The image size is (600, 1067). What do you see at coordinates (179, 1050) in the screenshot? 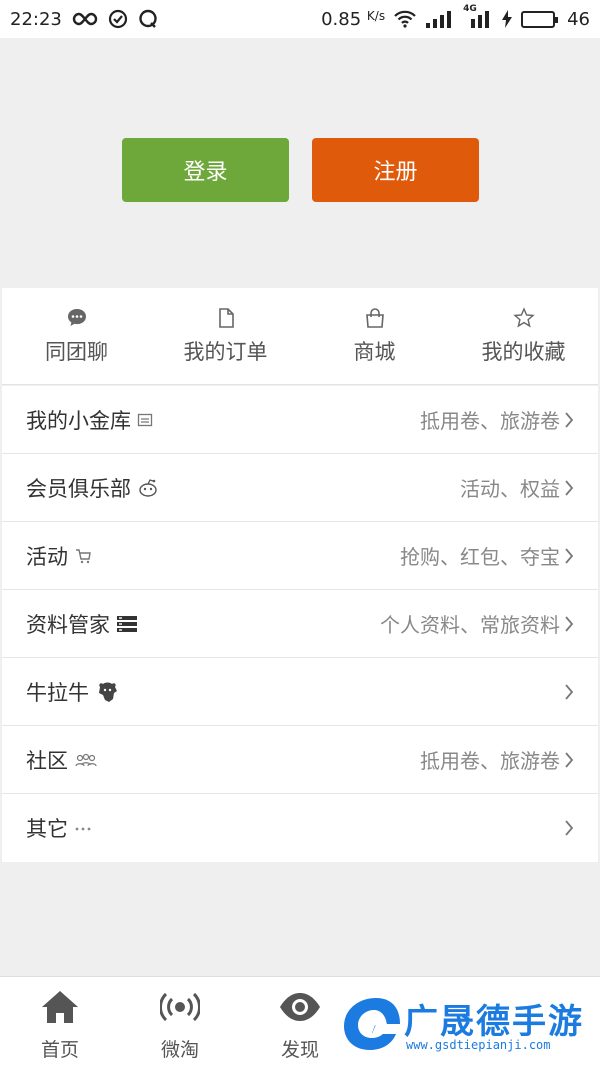
I see `tab-label: 微淘` at bounding box center [179, 1050].